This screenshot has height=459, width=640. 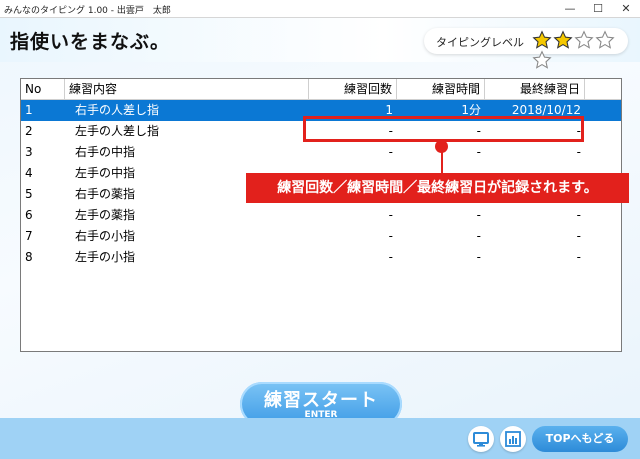 I want to click on back-to-top-button: TOPへもどる, so click(x=580, y=439).